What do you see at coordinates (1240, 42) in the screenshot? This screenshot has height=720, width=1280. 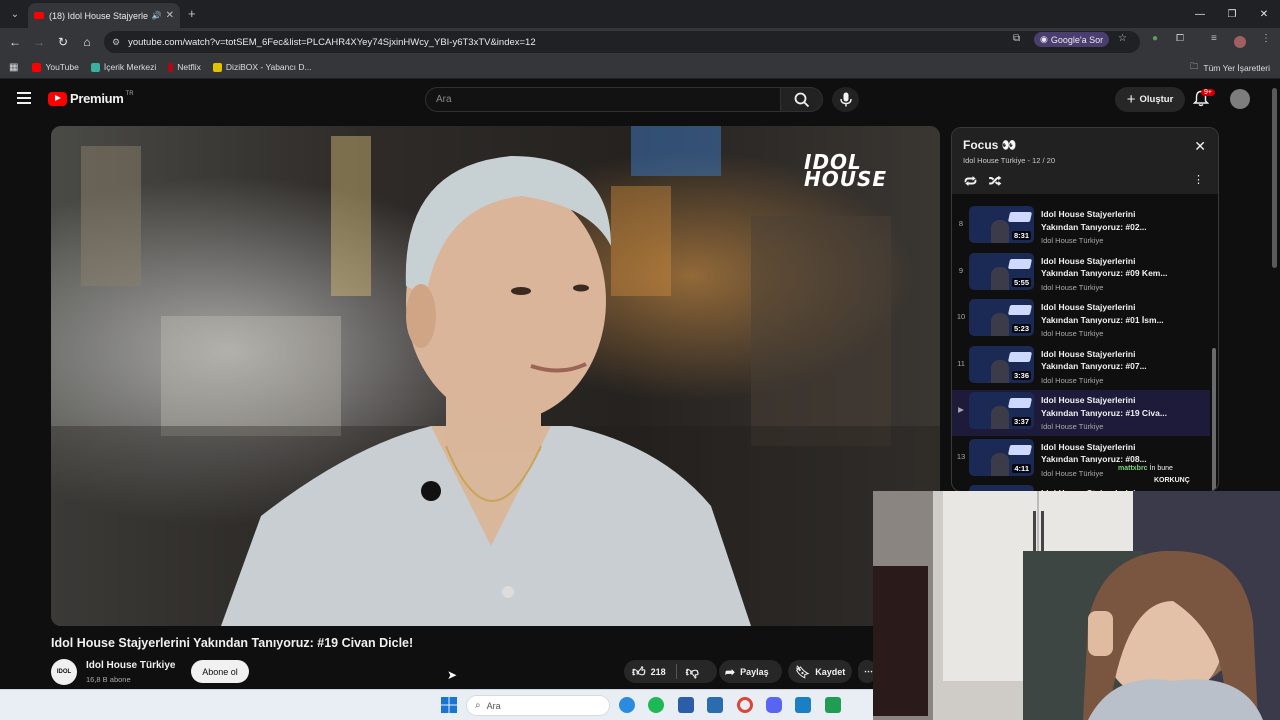 I see `profile-avatar-icon` at bounding box center [1240, 42].